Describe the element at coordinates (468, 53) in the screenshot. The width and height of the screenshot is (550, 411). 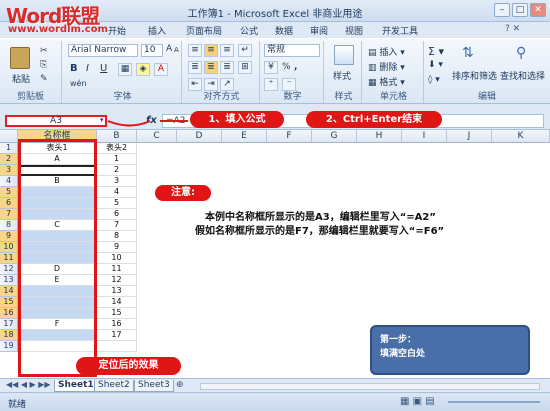
I see `sort-filter-icon: ⇅` at that location.